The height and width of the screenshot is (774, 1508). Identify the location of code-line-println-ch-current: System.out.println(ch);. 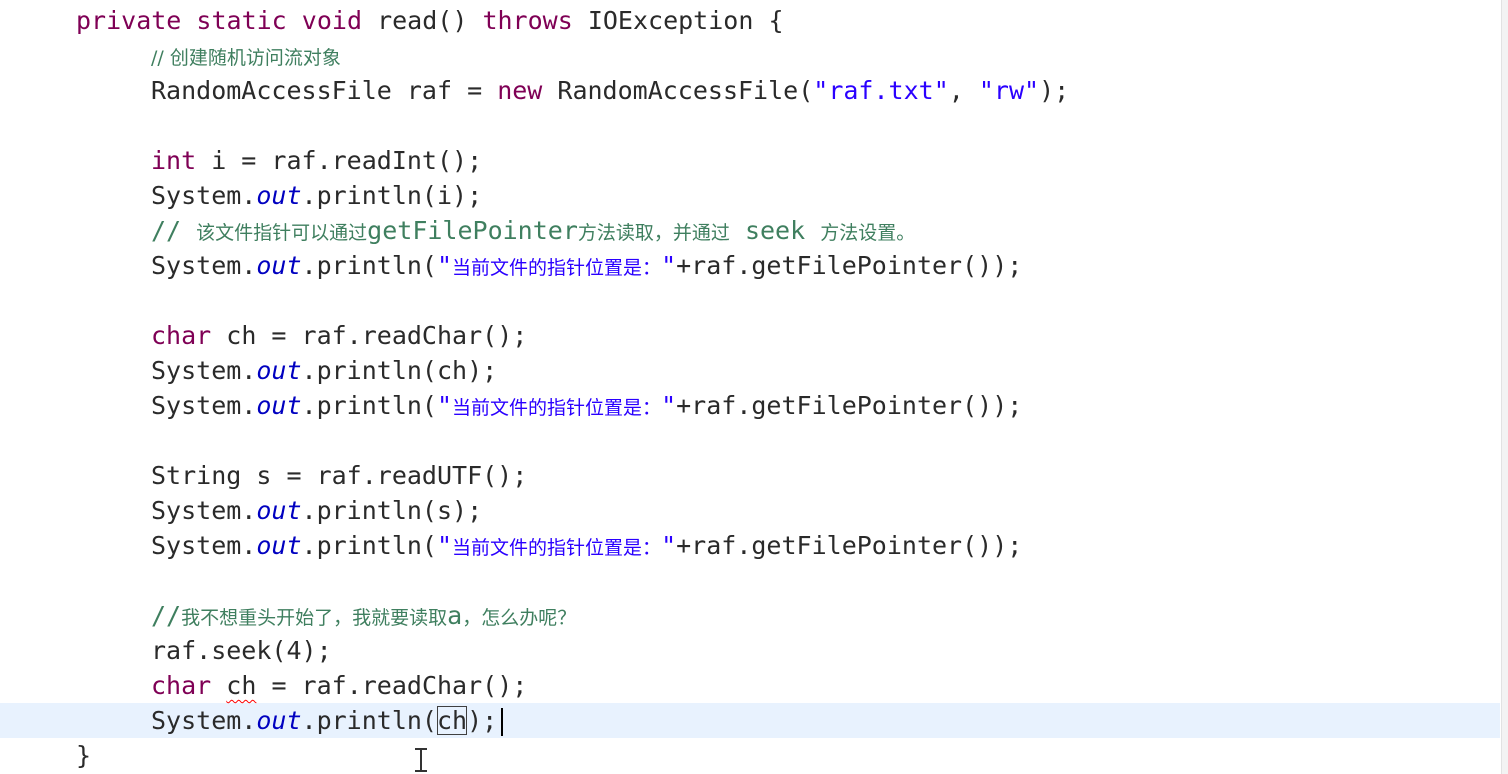
(290, 720).